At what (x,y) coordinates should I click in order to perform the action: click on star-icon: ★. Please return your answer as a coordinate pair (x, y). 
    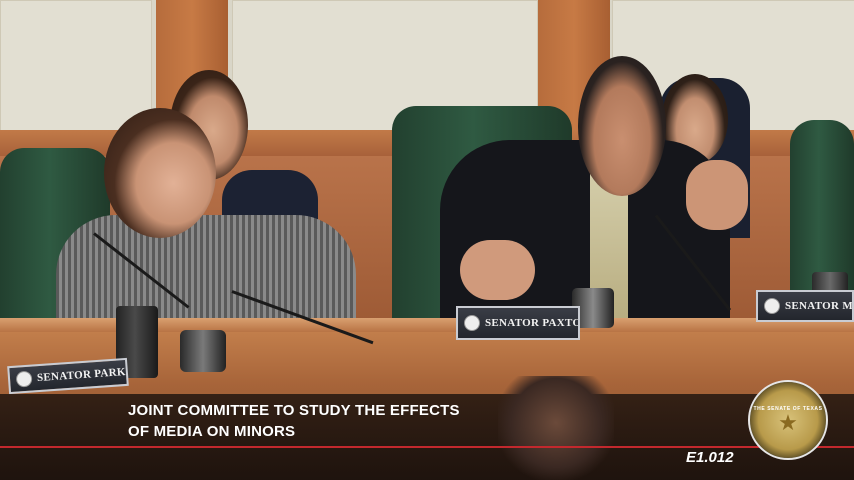
    Looking at the image, I should click on (788, 422).